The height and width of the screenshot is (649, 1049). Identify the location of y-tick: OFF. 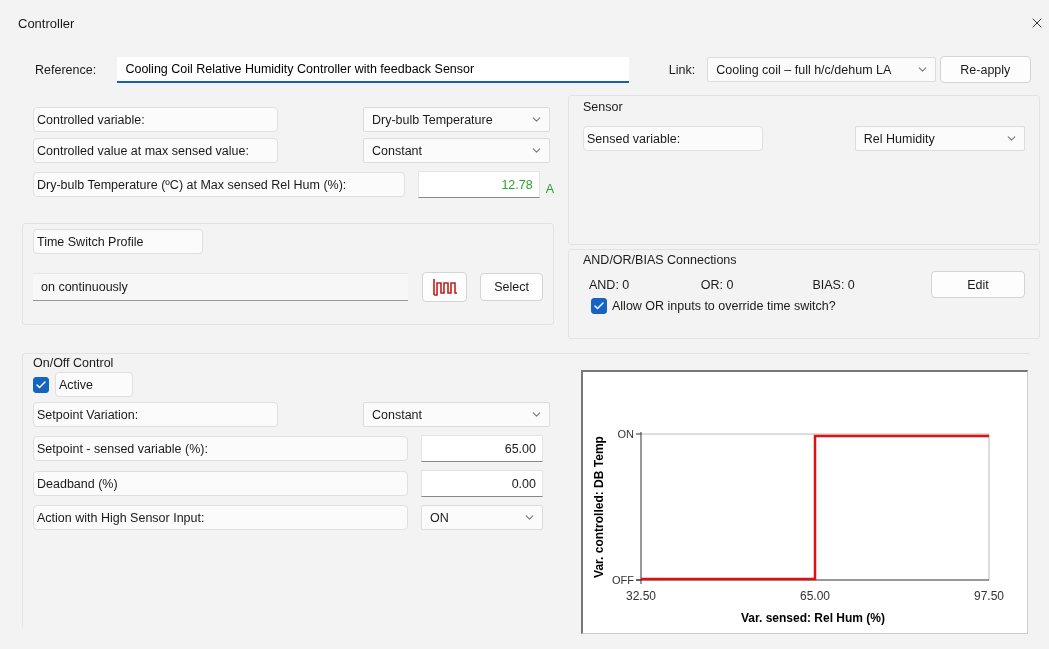
(627, 580).